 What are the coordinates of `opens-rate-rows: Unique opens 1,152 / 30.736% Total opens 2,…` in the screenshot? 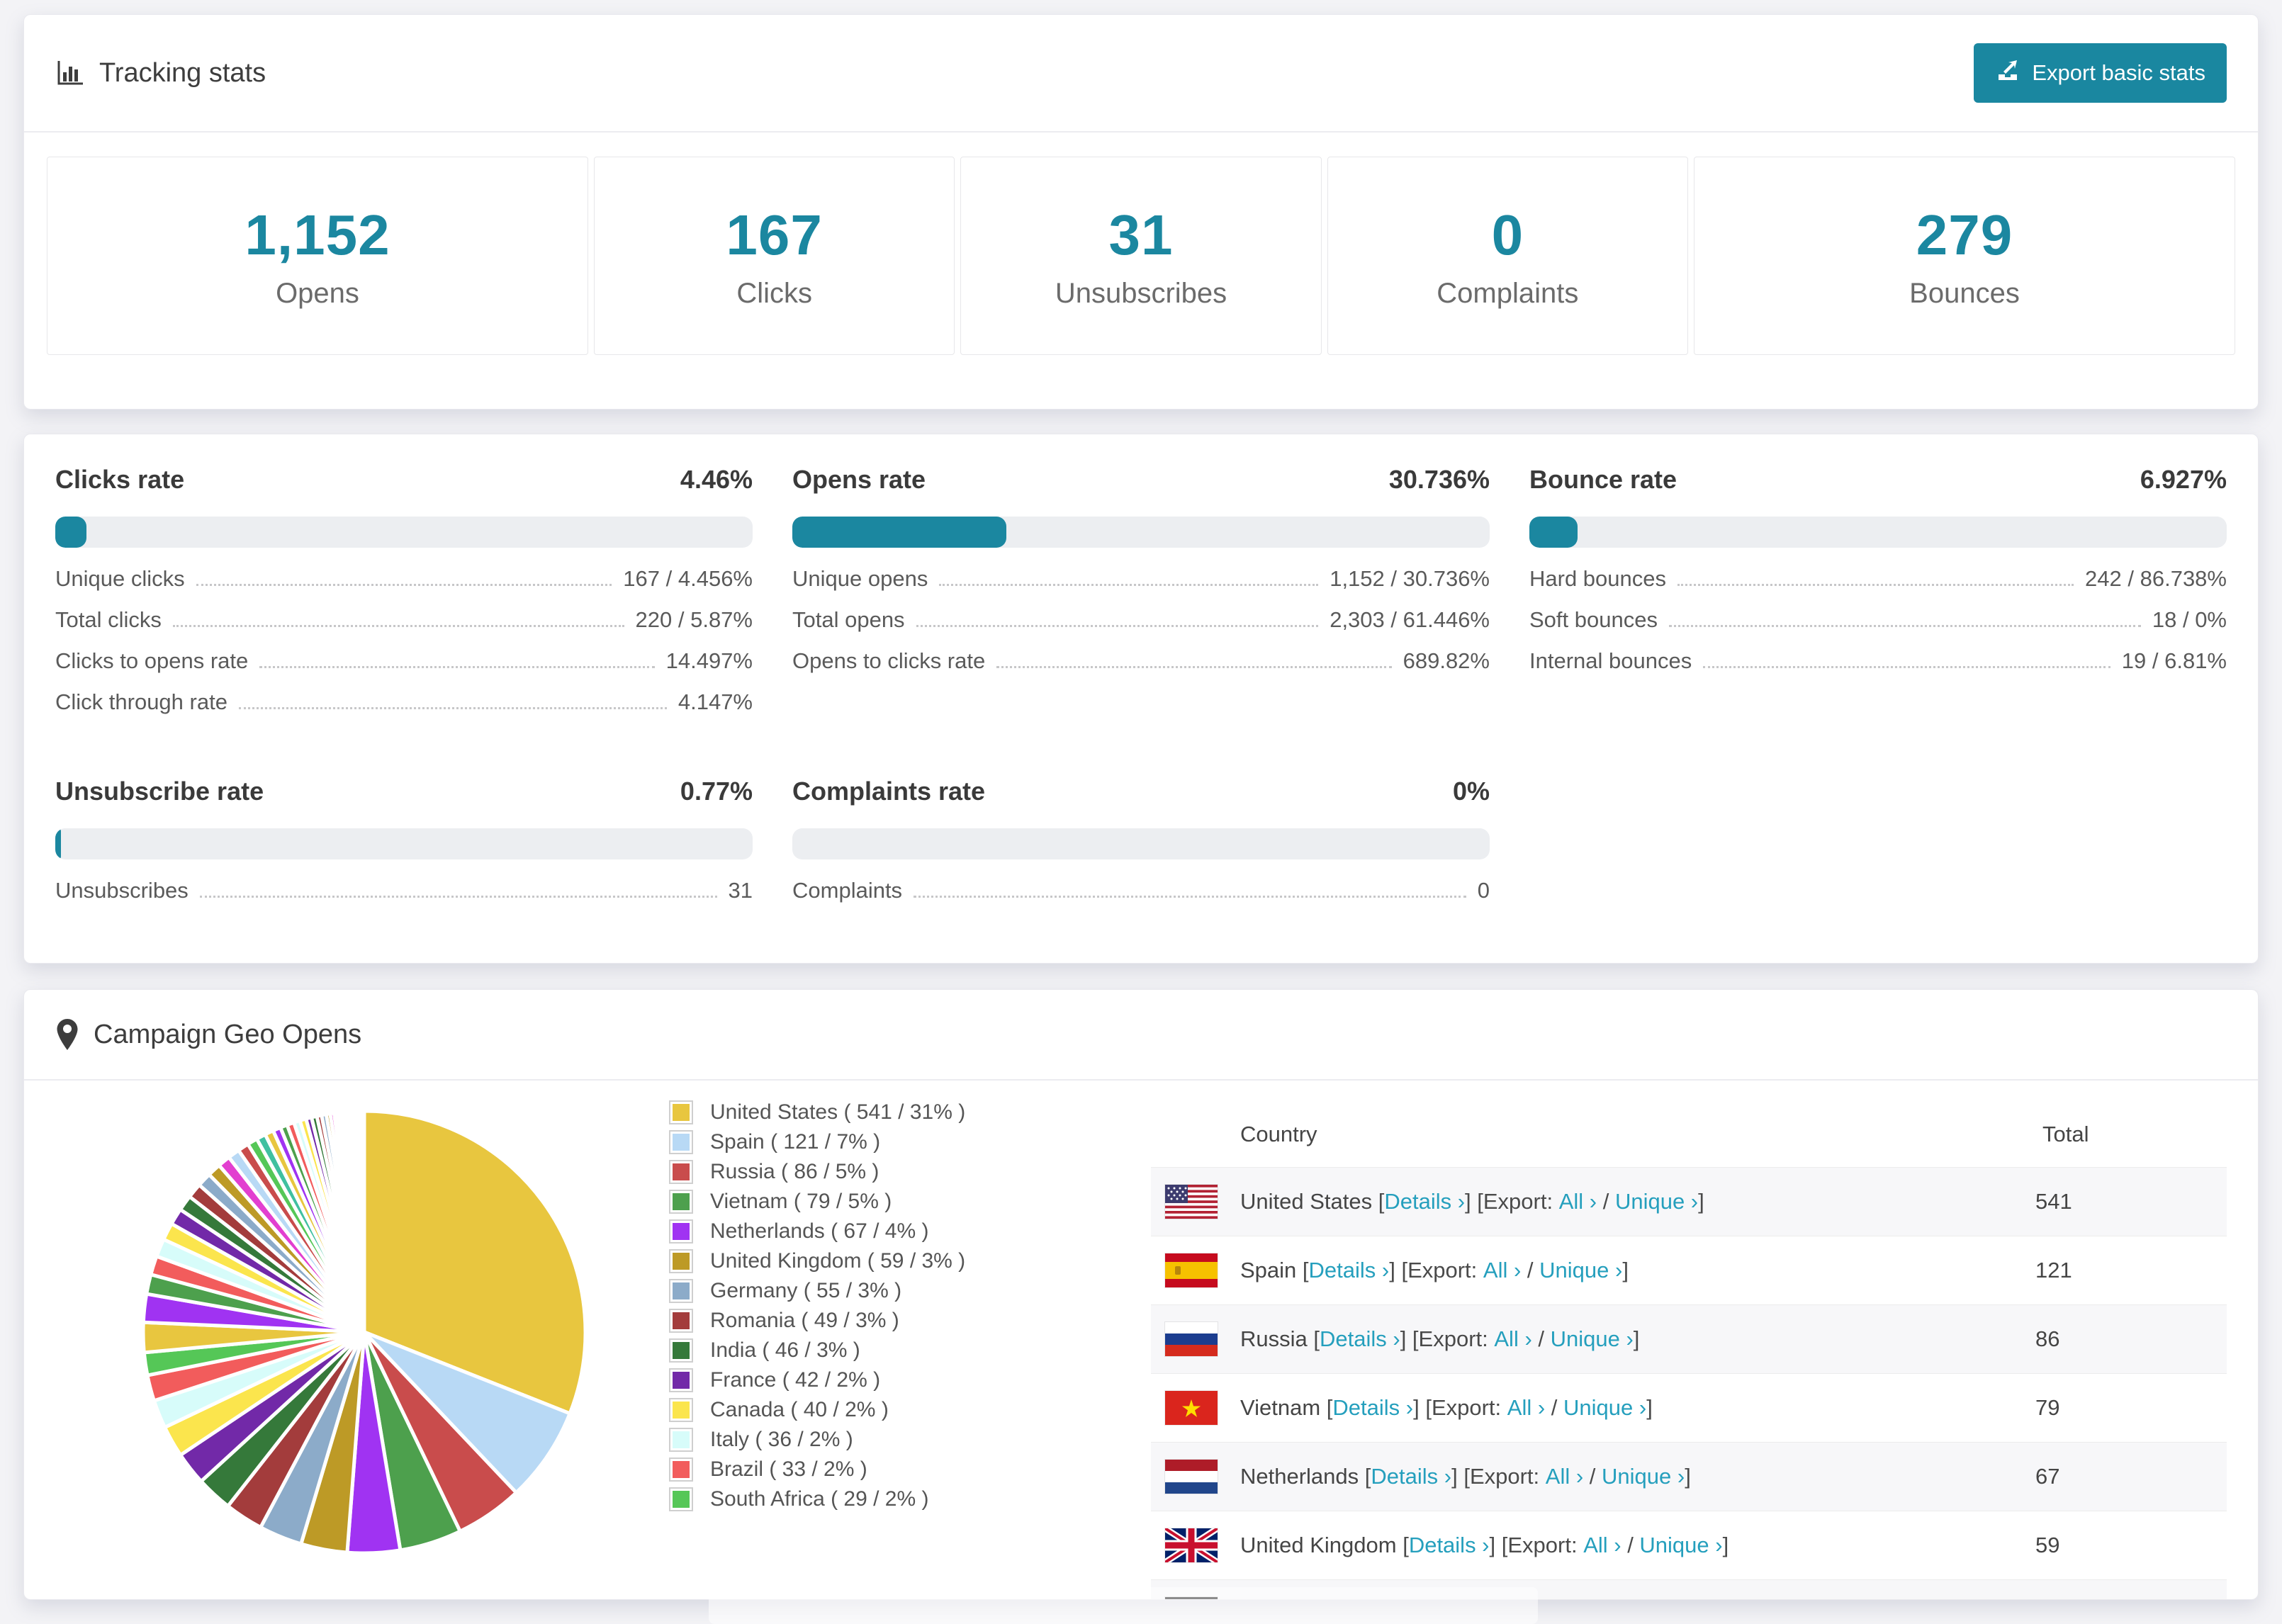 It's located at (1141, 628).